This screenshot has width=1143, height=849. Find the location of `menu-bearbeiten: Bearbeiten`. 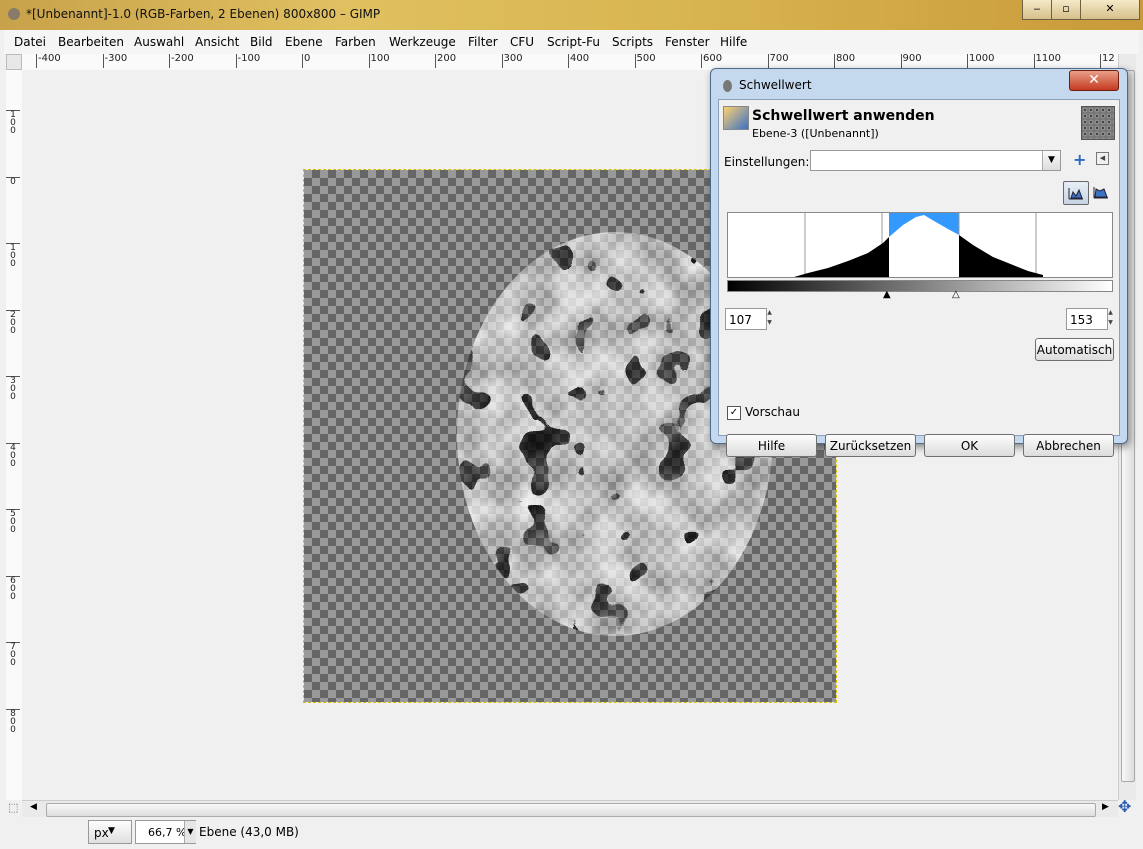

menu-bearbeiten: Bearbeiten is located at coordinates (91, 42).